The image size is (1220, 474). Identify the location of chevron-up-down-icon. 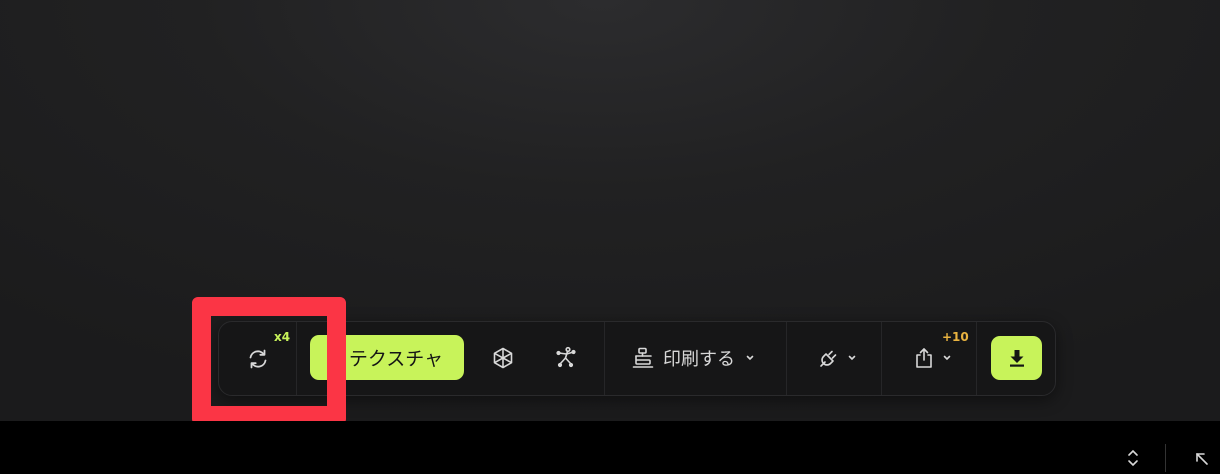
(1133, 458).